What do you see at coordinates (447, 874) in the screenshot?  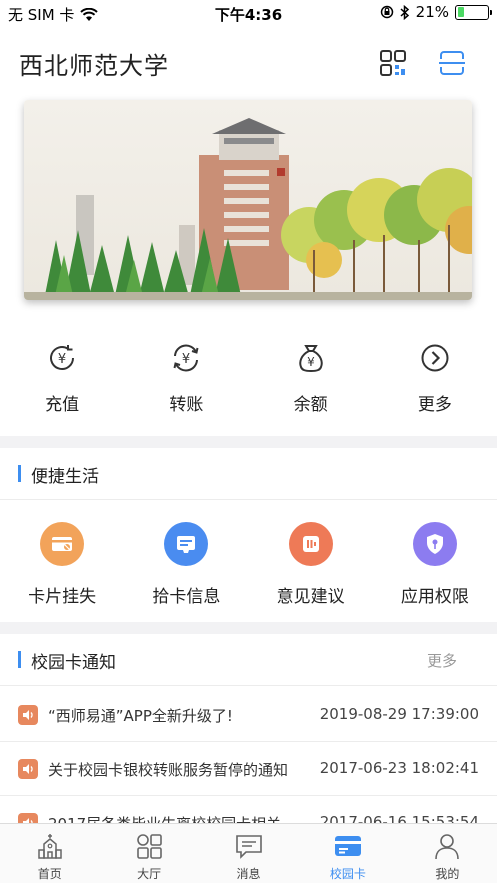 I see `tab-label: 我的` at bounding box center [447, 874].